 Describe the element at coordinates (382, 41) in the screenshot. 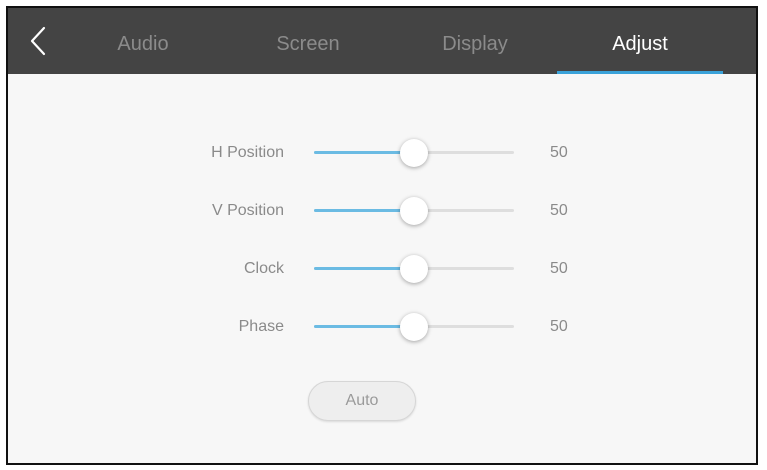

I see `tab-bar: Audio Screen Display Adjust` at that location.